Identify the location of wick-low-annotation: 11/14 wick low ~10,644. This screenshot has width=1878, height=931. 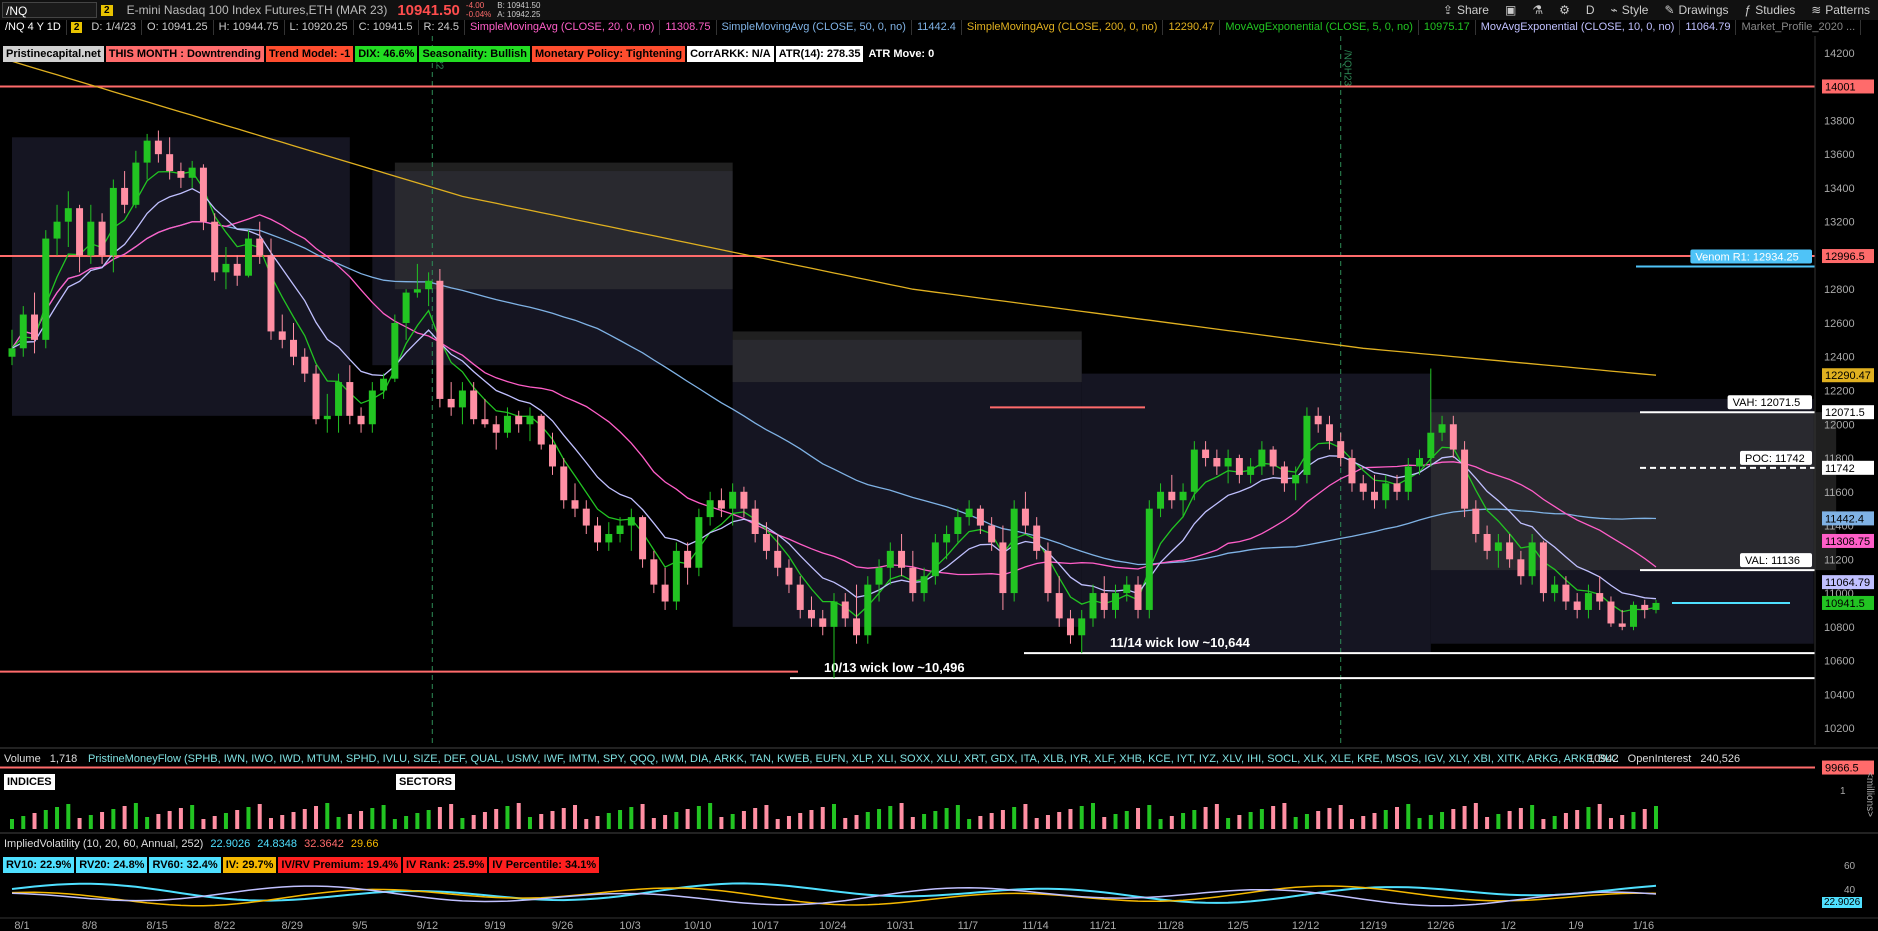
(1180, 642).